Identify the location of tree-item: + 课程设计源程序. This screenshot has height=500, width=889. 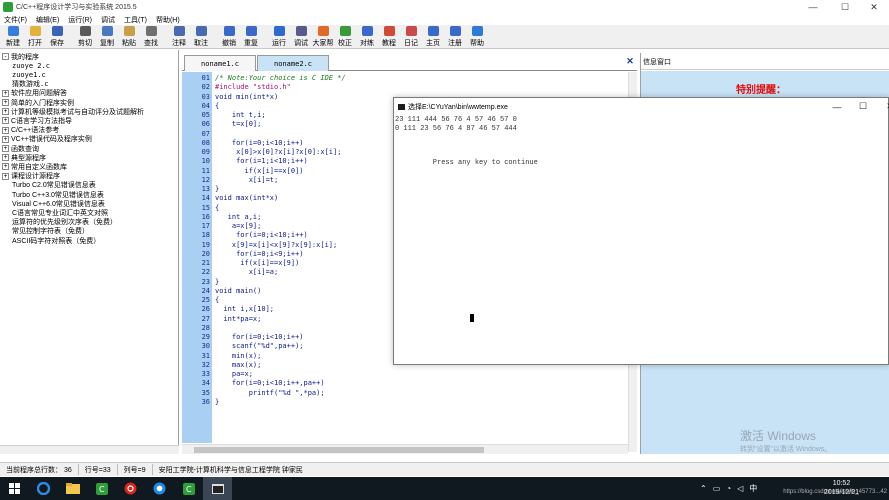
(31, 176).